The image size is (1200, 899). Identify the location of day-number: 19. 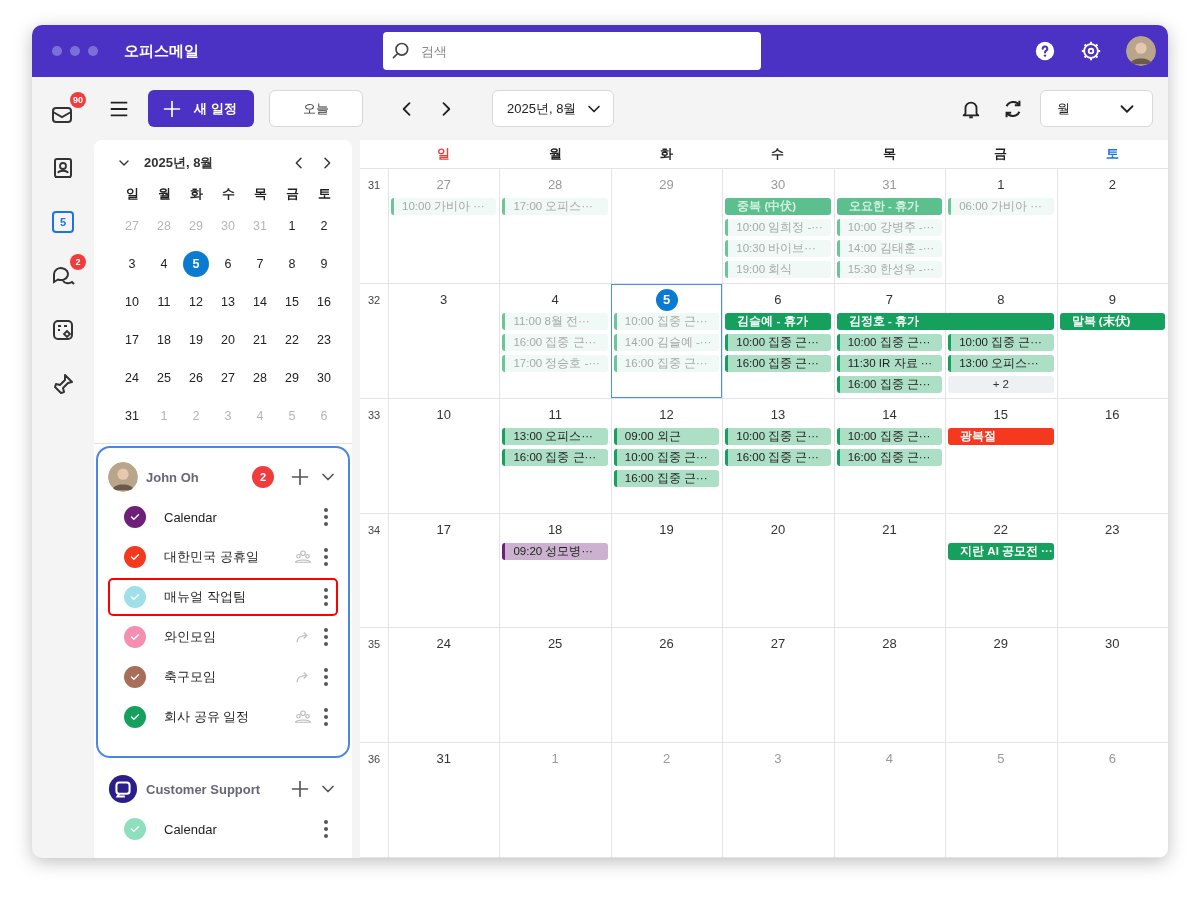
(666, 529).